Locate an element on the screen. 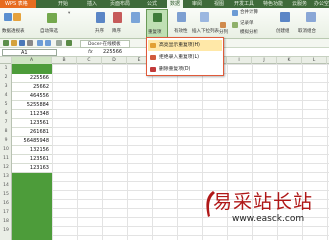 The image size is (329, 240). column-header-a: A is located at coordinates (32, 60).